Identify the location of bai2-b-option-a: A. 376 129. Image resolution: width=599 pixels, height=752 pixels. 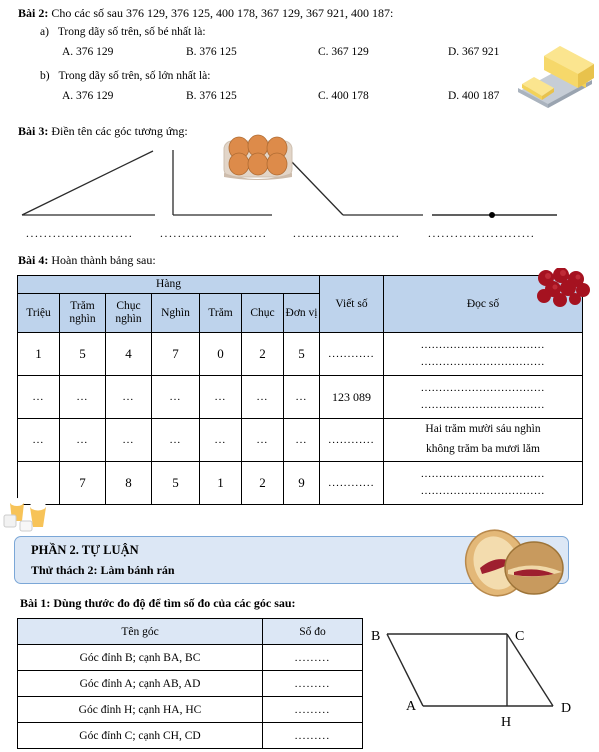
(87, 96).